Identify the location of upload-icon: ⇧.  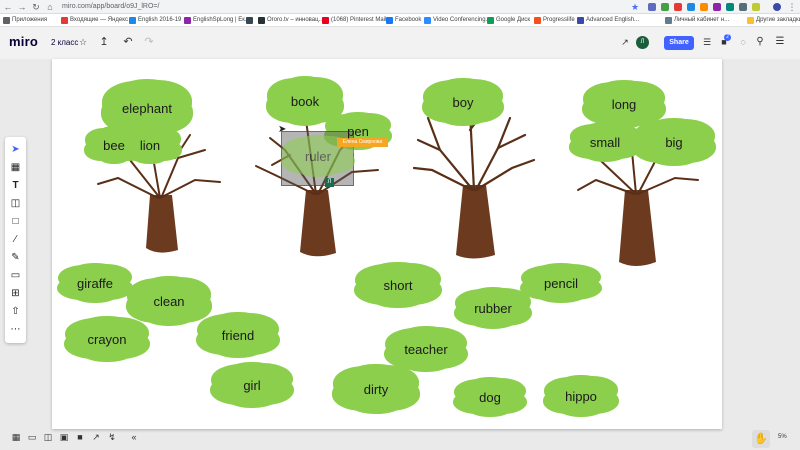
(15, 312).